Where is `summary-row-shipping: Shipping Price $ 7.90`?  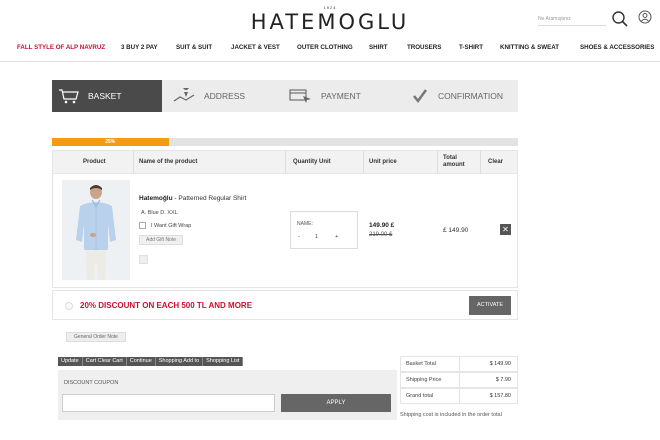
summary-row-shipping: Shipping Price $ 7.90 is located at coordinates (459, 380).